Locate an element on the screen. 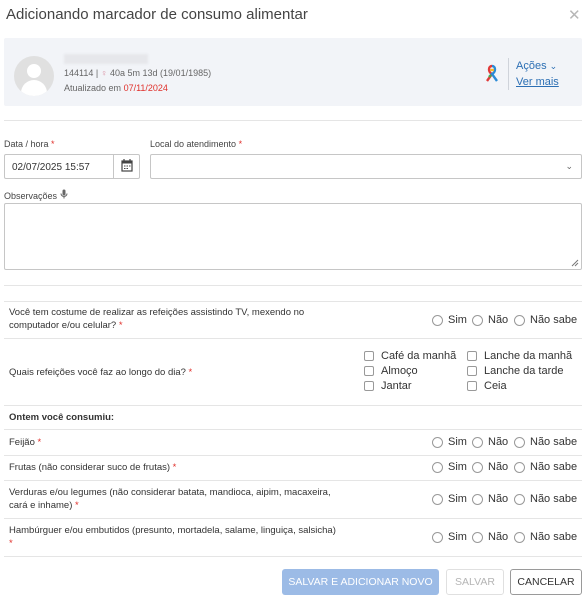  yesterday-header: Ontem você consumiu: is located at coordinates (62, 417).